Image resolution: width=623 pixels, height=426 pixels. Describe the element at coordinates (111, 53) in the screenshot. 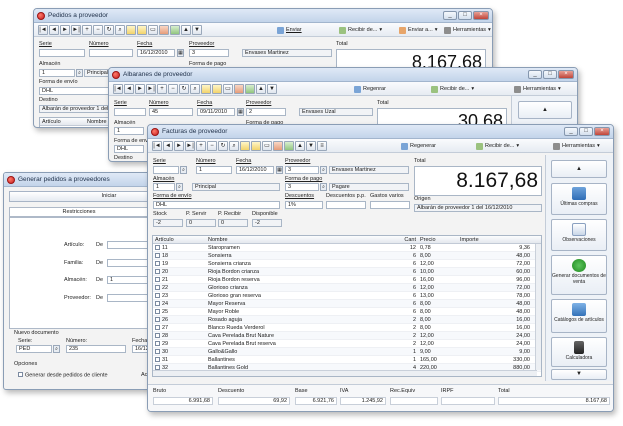

I see `numero-field` at that location.